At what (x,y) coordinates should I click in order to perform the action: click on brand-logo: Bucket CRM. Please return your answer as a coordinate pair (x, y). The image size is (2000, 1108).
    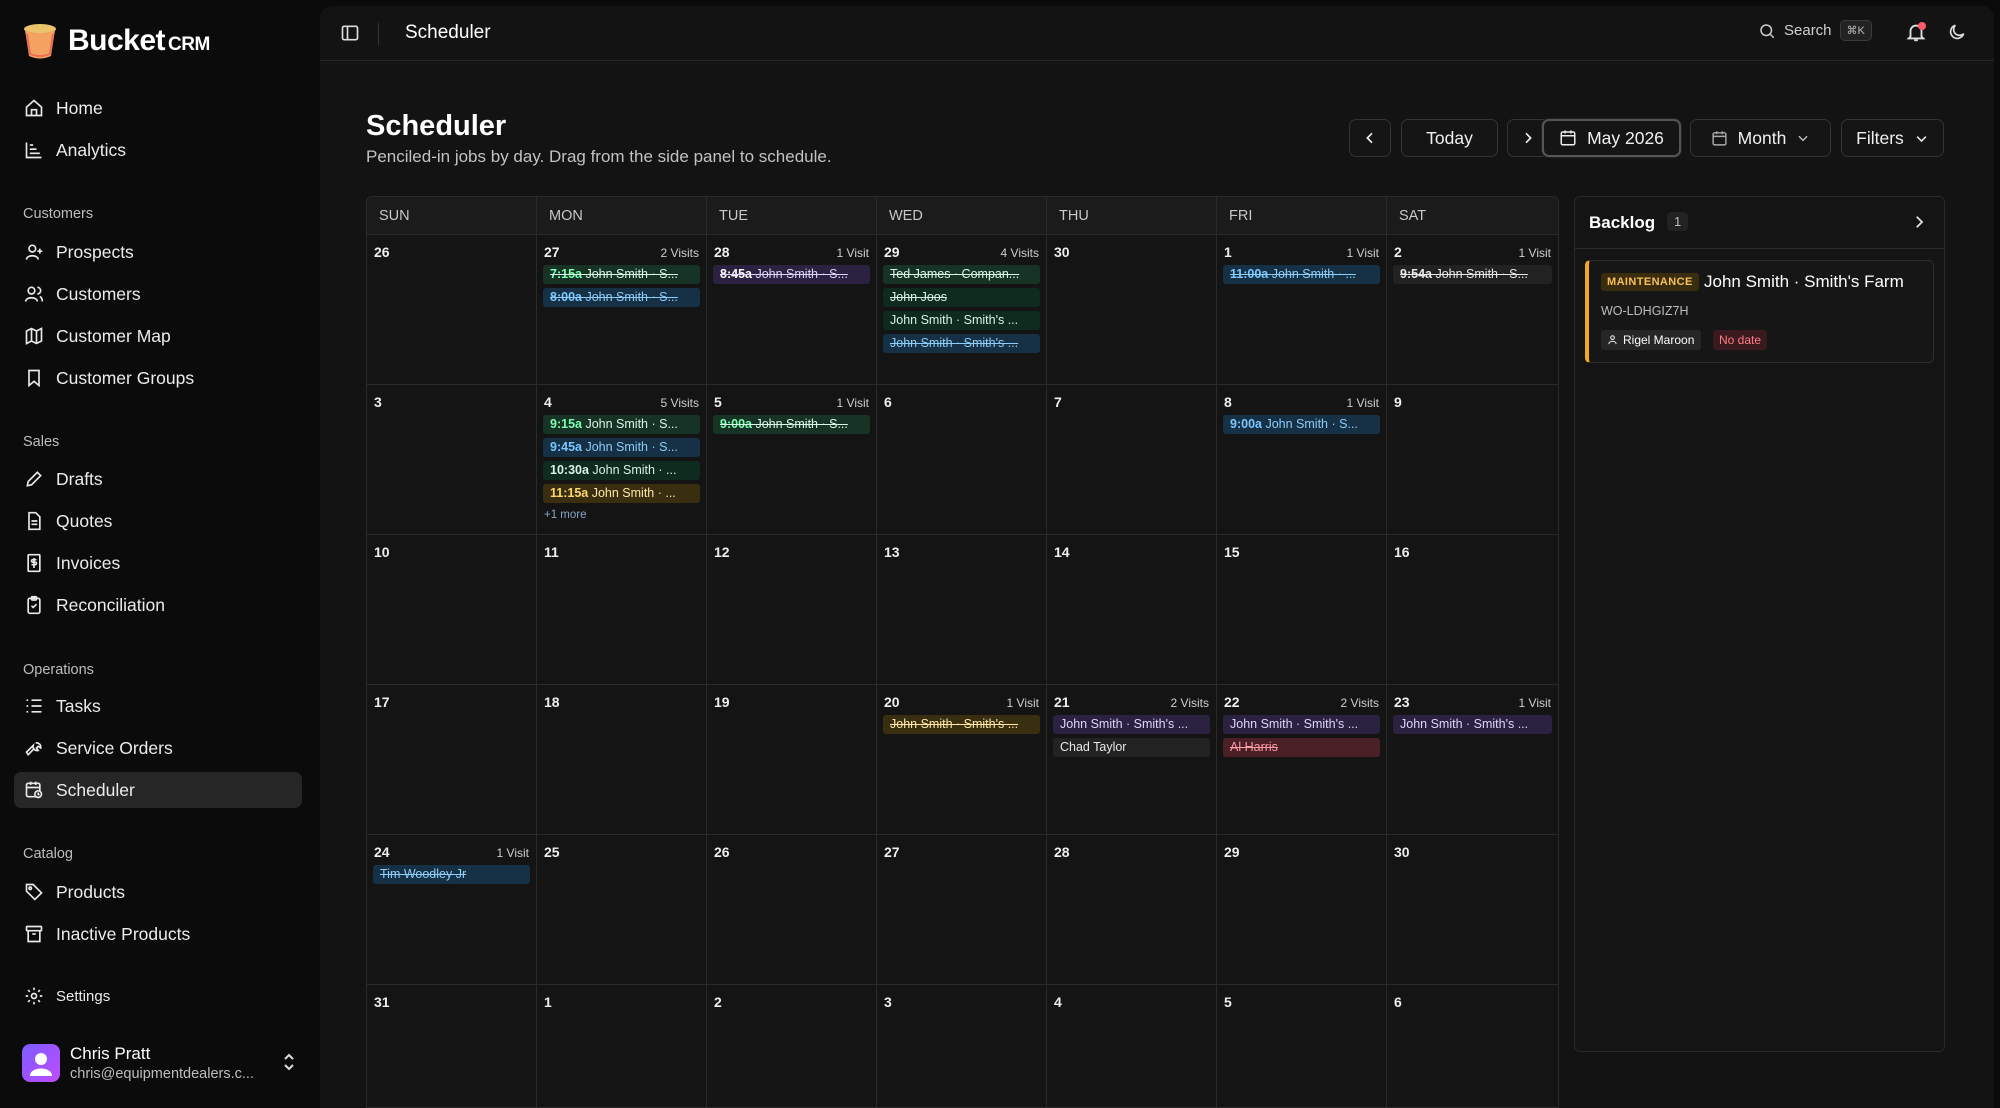
    Looking at the image, I should click on (116, 41).